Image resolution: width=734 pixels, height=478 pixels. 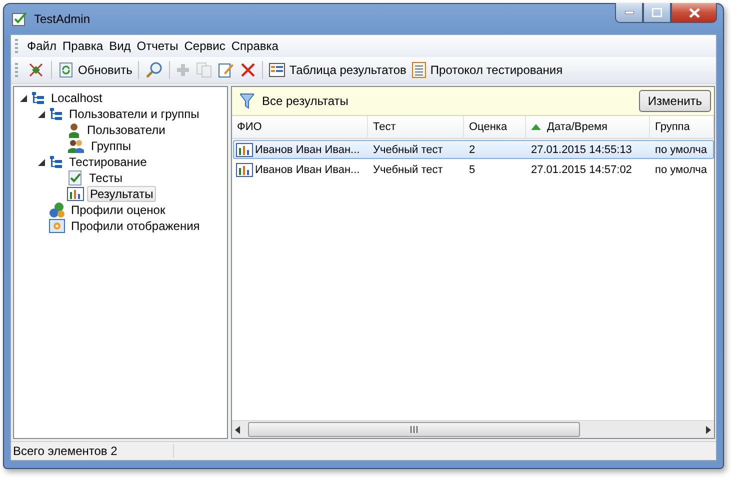 I want to click on table-row: Иванов Иван Иван... Учебный тест 2 27.01.2015 14:55:13 по умолча, so click(x=473, y=149).